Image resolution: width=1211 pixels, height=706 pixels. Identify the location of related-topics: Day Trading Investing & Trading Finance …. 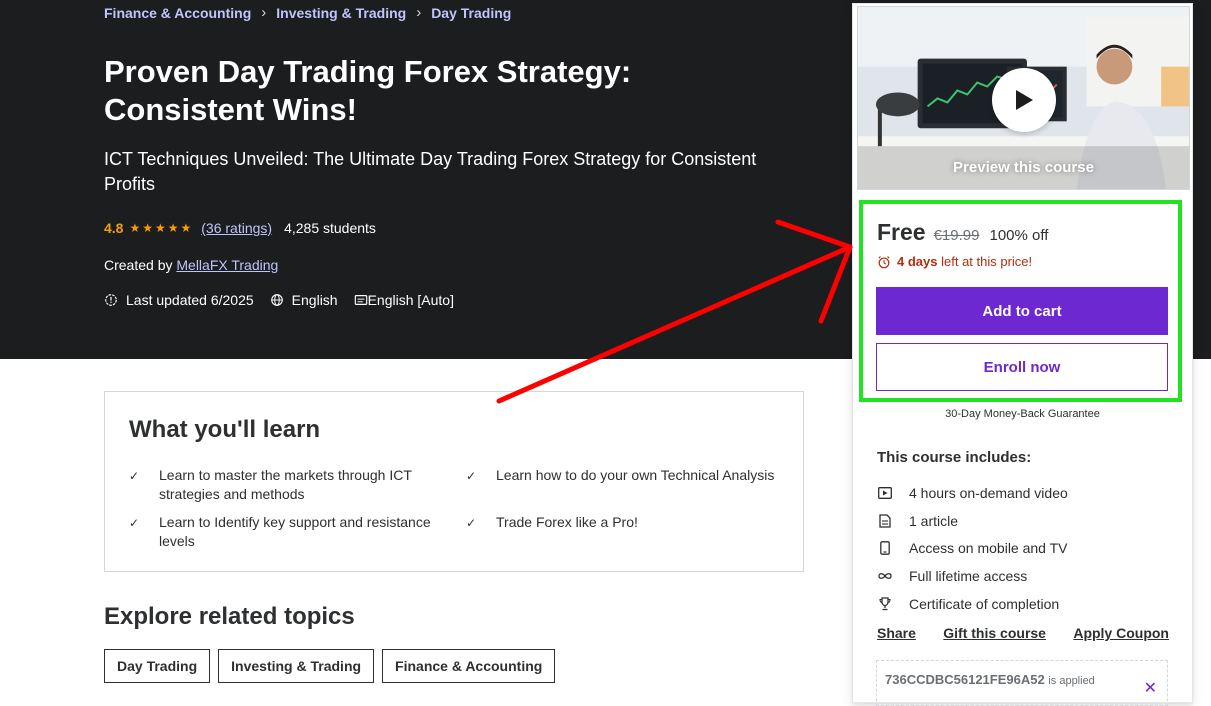
(330, 666).